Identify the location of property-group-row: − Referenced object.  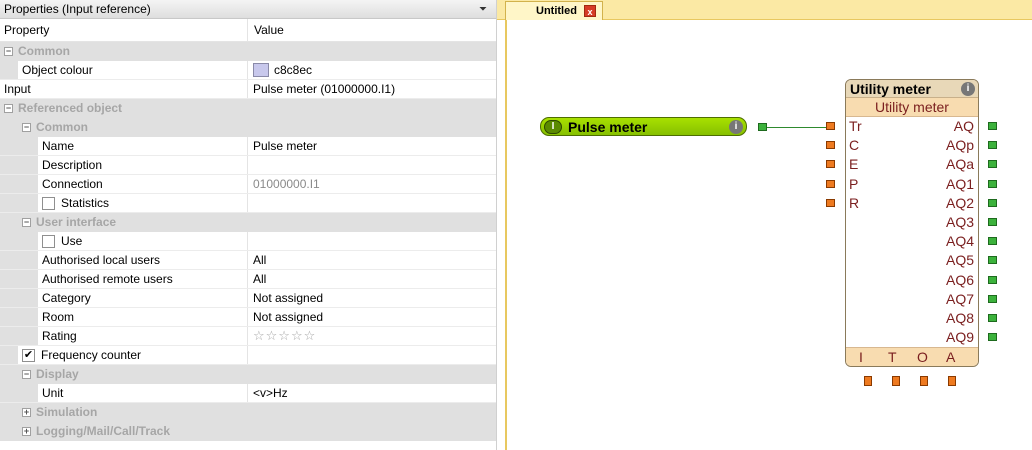
(248, 108).